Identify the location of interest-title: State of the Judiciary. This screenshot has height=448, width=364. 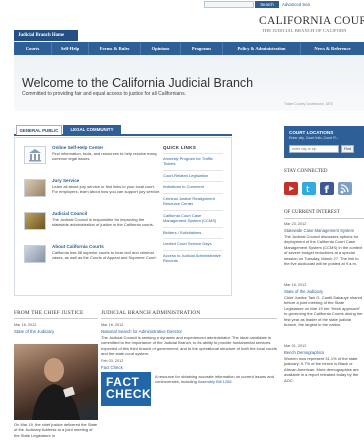
(303, 291).